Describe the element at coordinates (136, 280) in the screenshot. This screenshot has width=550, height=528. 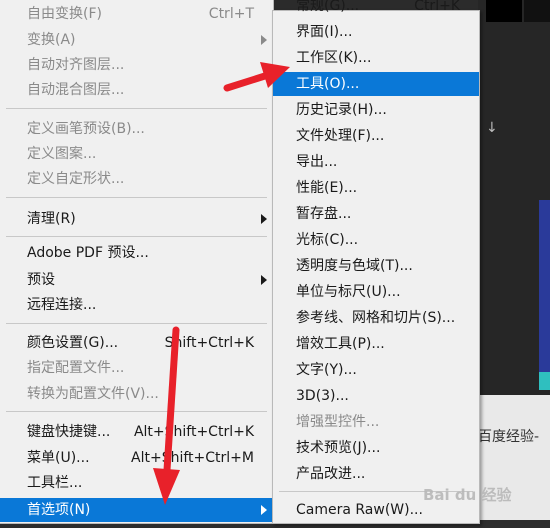
I see `menu-item-presets: 预设` at that location.